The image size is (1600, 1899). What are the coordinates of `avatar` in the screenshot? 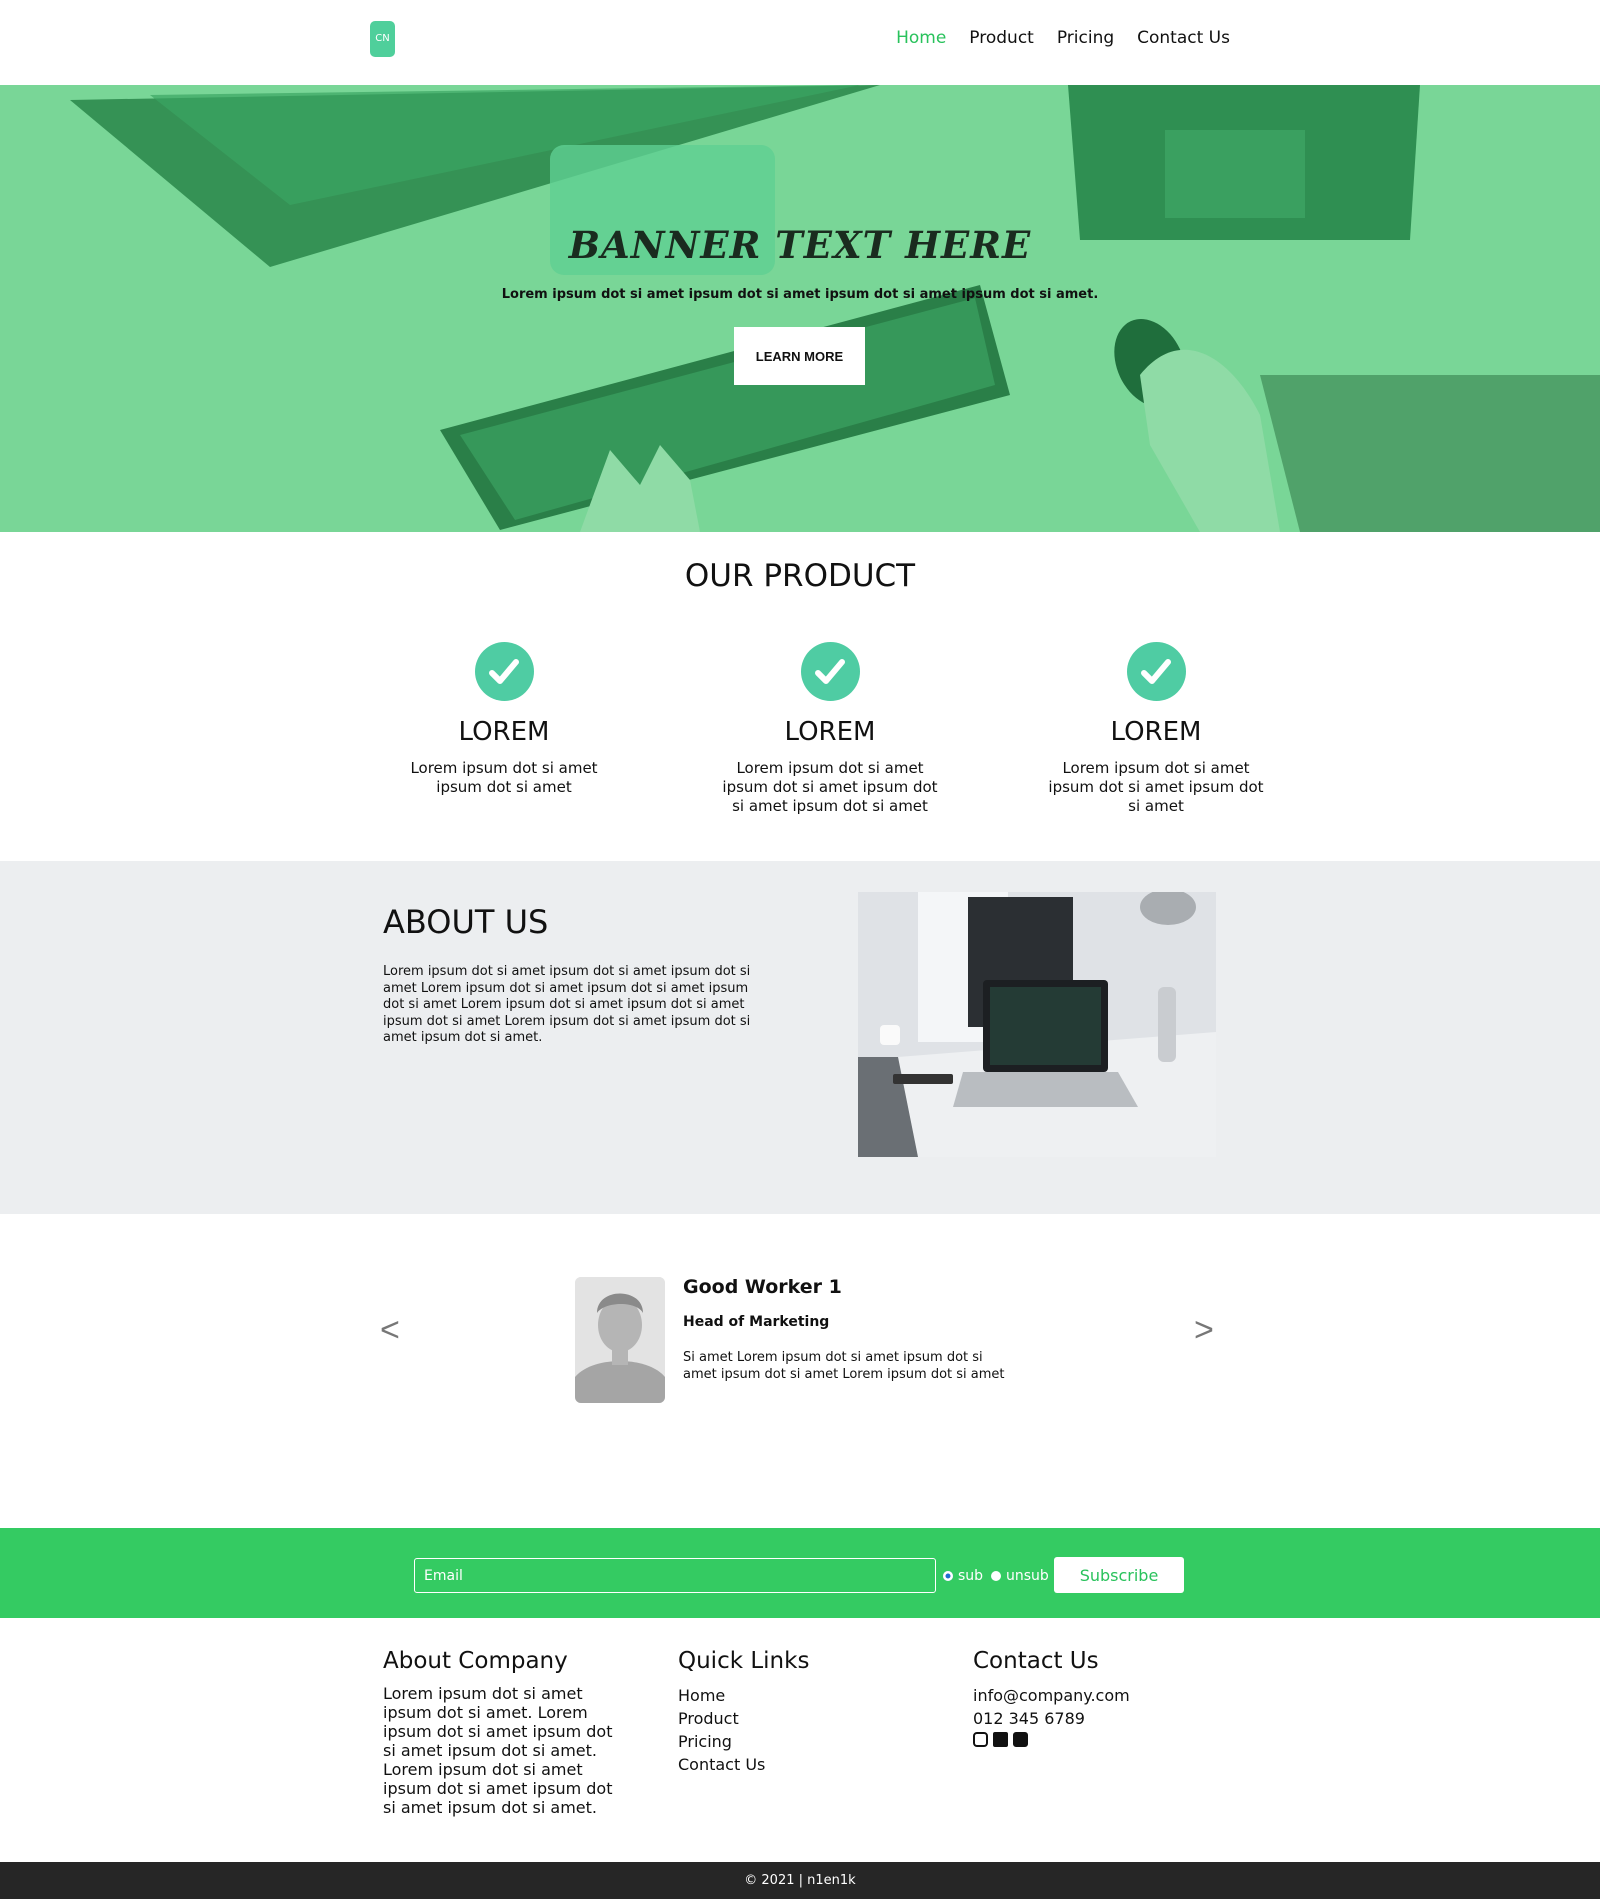 It's located at (620, 1340).